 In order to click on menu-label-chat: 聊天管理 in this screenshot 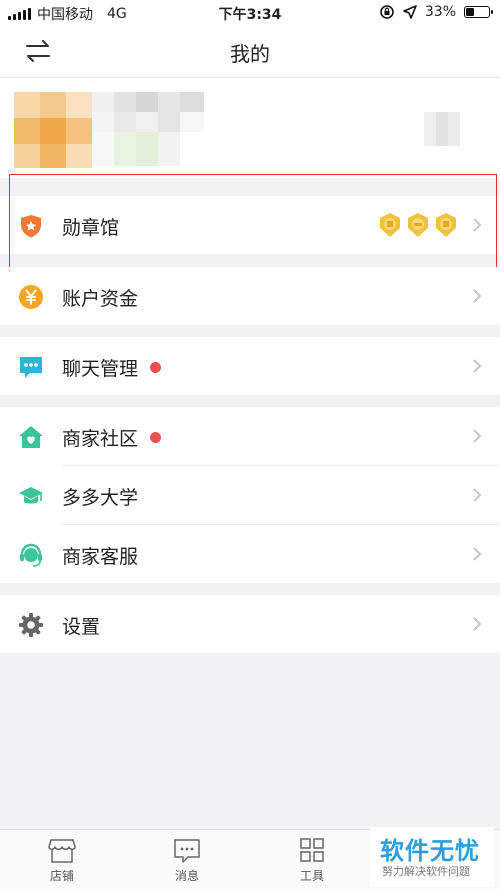, I will do `click(100, 369)`.